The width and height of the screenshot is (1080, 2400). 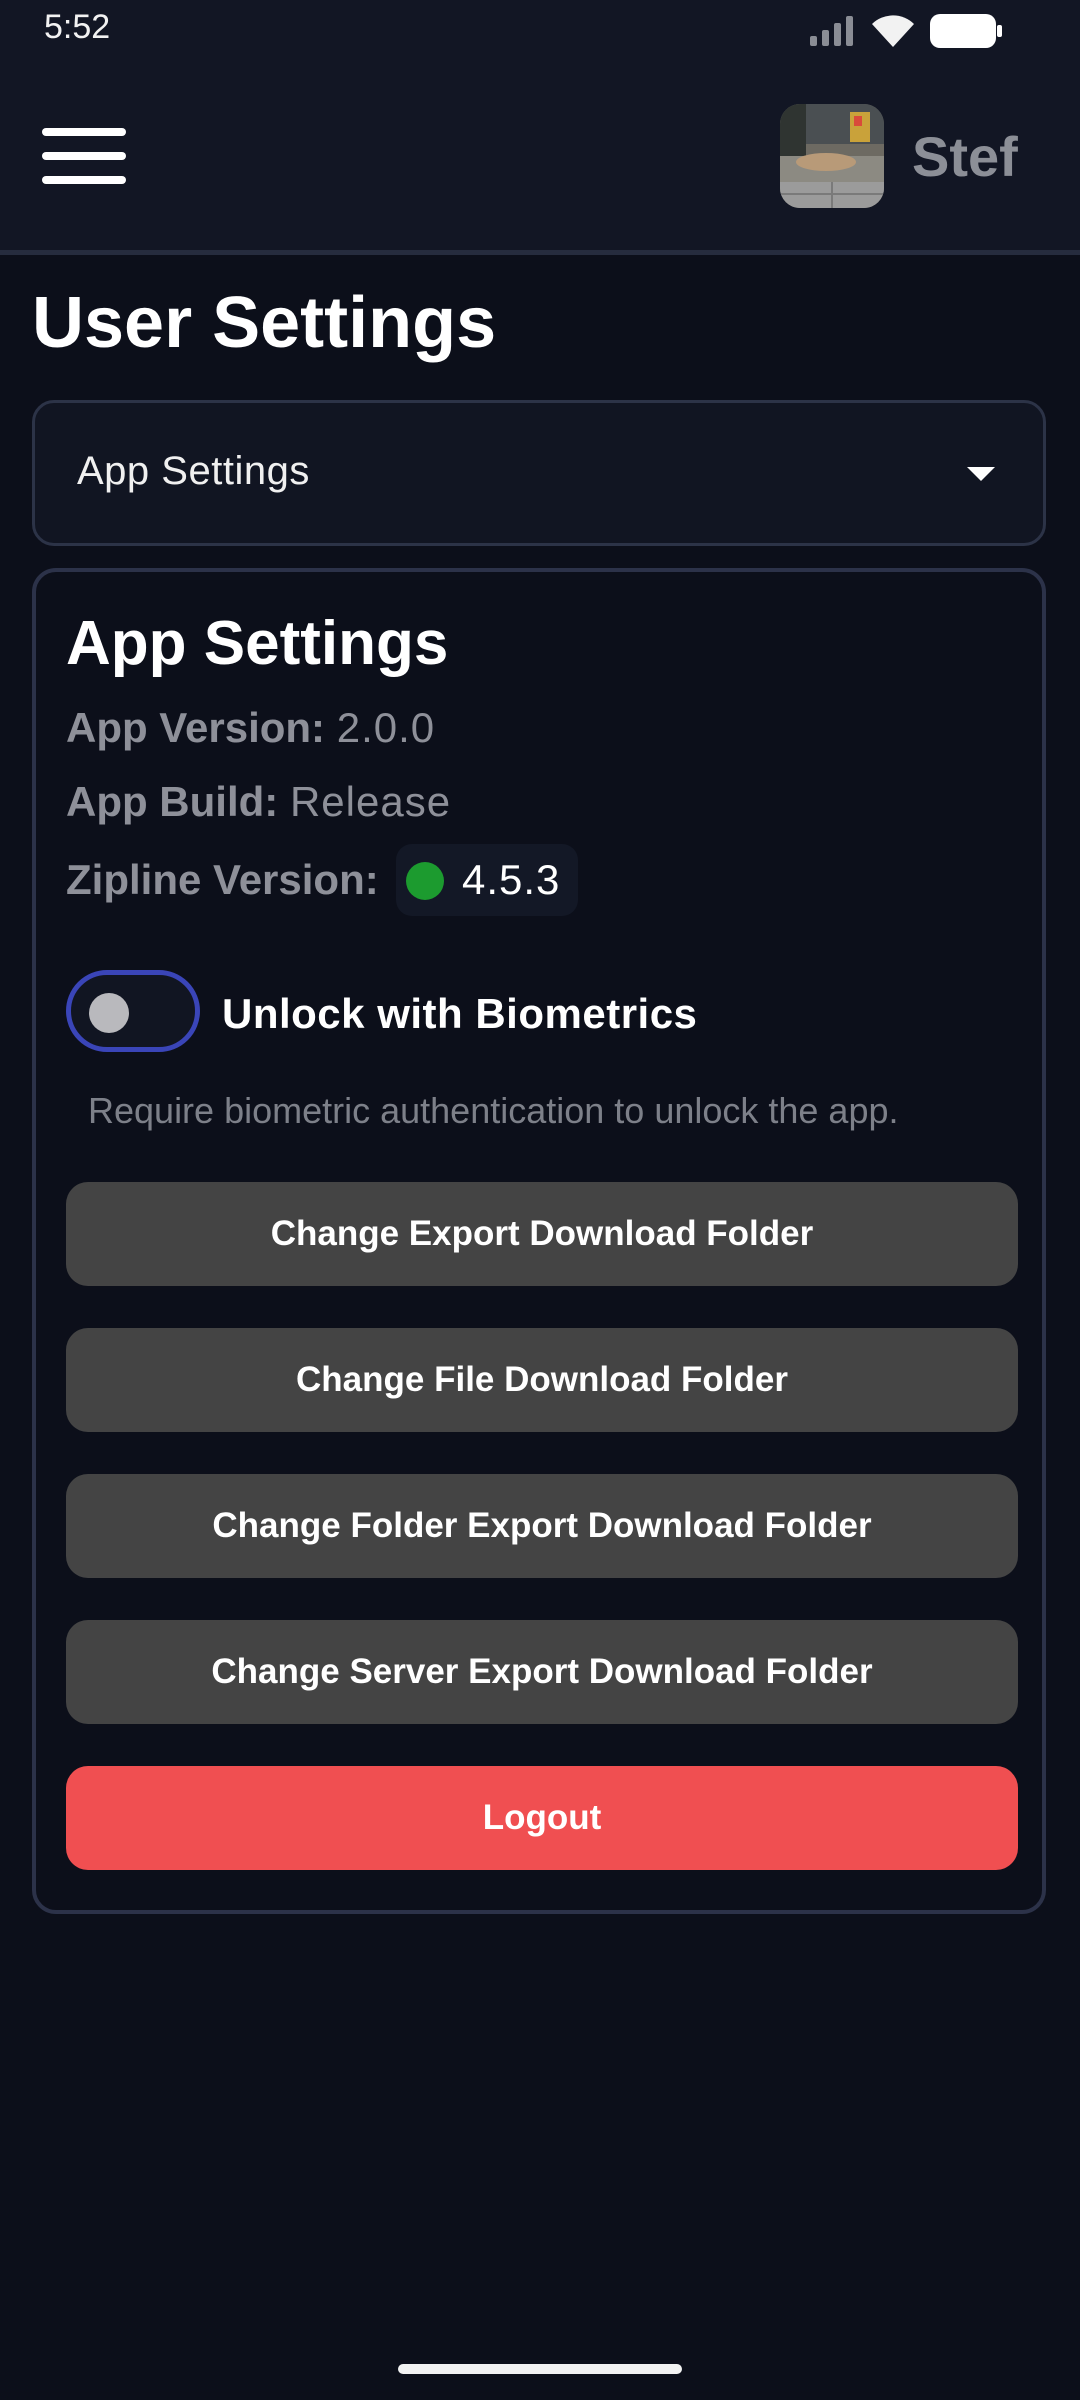 What do you see at coordinates (172, 801) in the screenshot?
I see `app-build-label: App Build:` at bounding box center [172, 801].